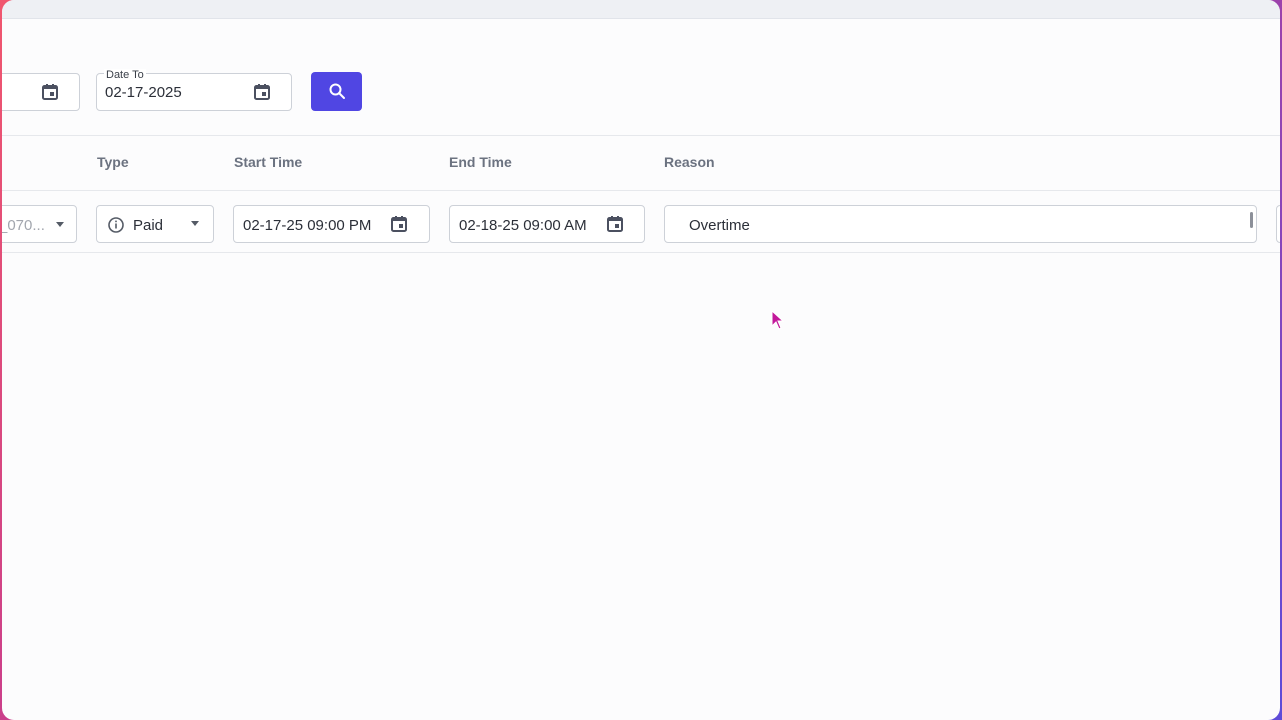 Image resolution: width=1282 pixels, height=720 pixels. I want to click on column-header-type: Type, so click(113, 162).